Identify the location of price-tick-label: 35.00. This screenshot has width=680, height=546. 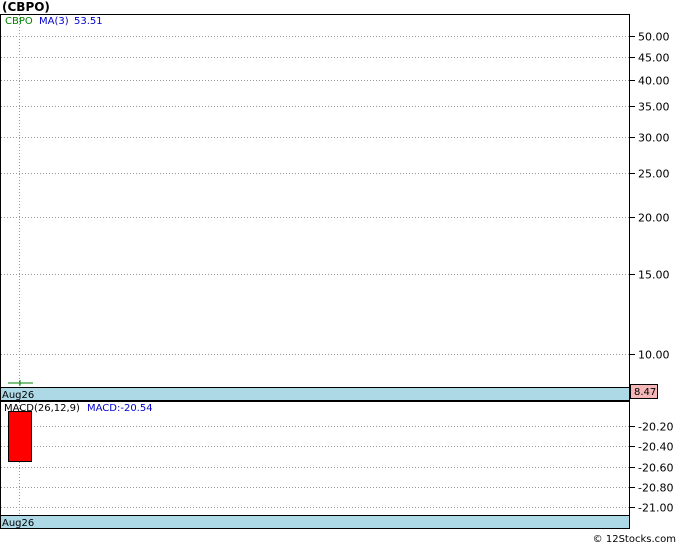
(654, 107).